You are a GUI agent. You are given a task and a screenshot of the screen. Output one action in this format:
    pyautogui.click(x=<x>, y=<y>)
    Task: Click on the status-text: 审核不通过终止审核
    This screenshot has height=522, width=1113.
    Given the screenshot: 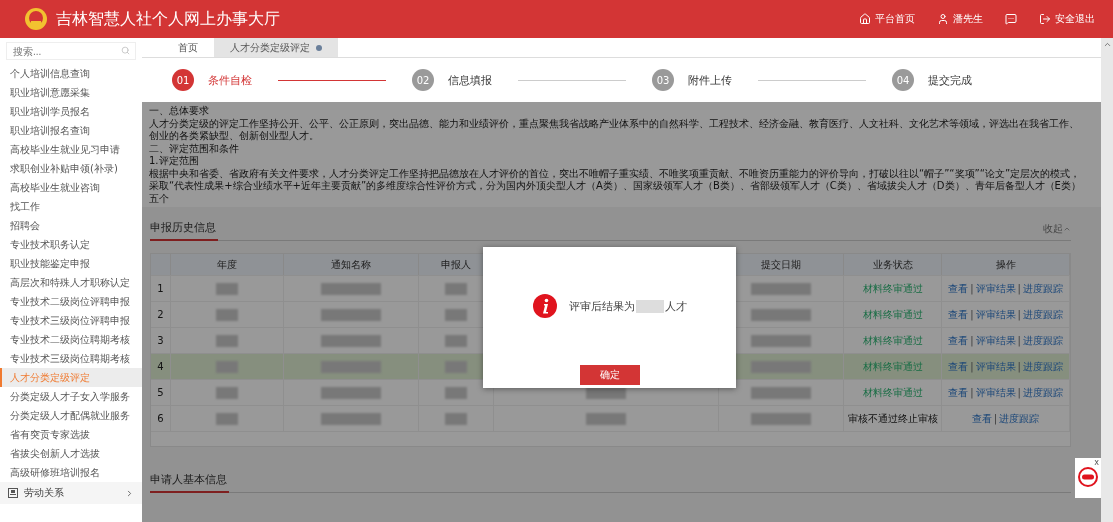 What is the action you would take?
    pyautogui.click(x=893, y=418)
    